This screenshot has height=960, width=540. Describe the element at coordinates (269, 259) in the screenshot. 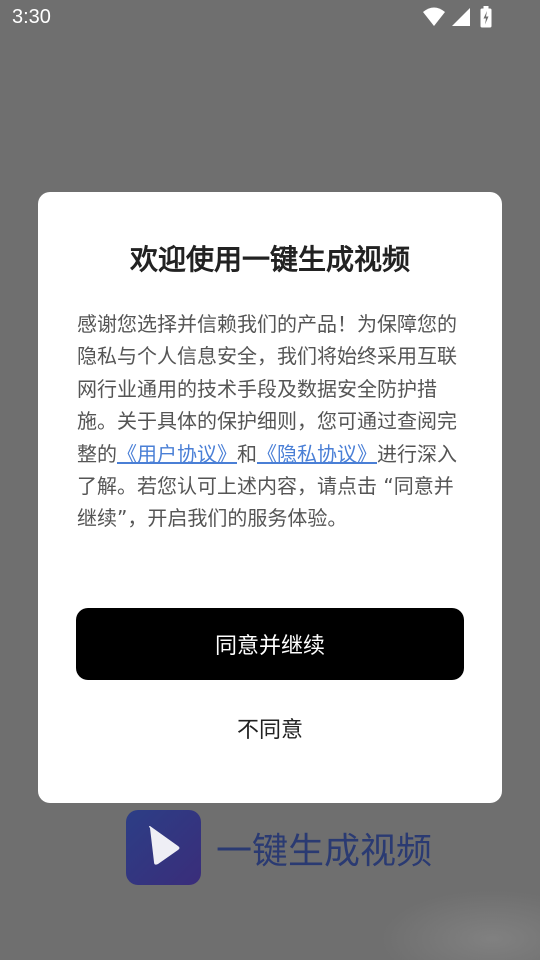

I see `dialog-title: 欢迎使用一键生成视频` at that location.